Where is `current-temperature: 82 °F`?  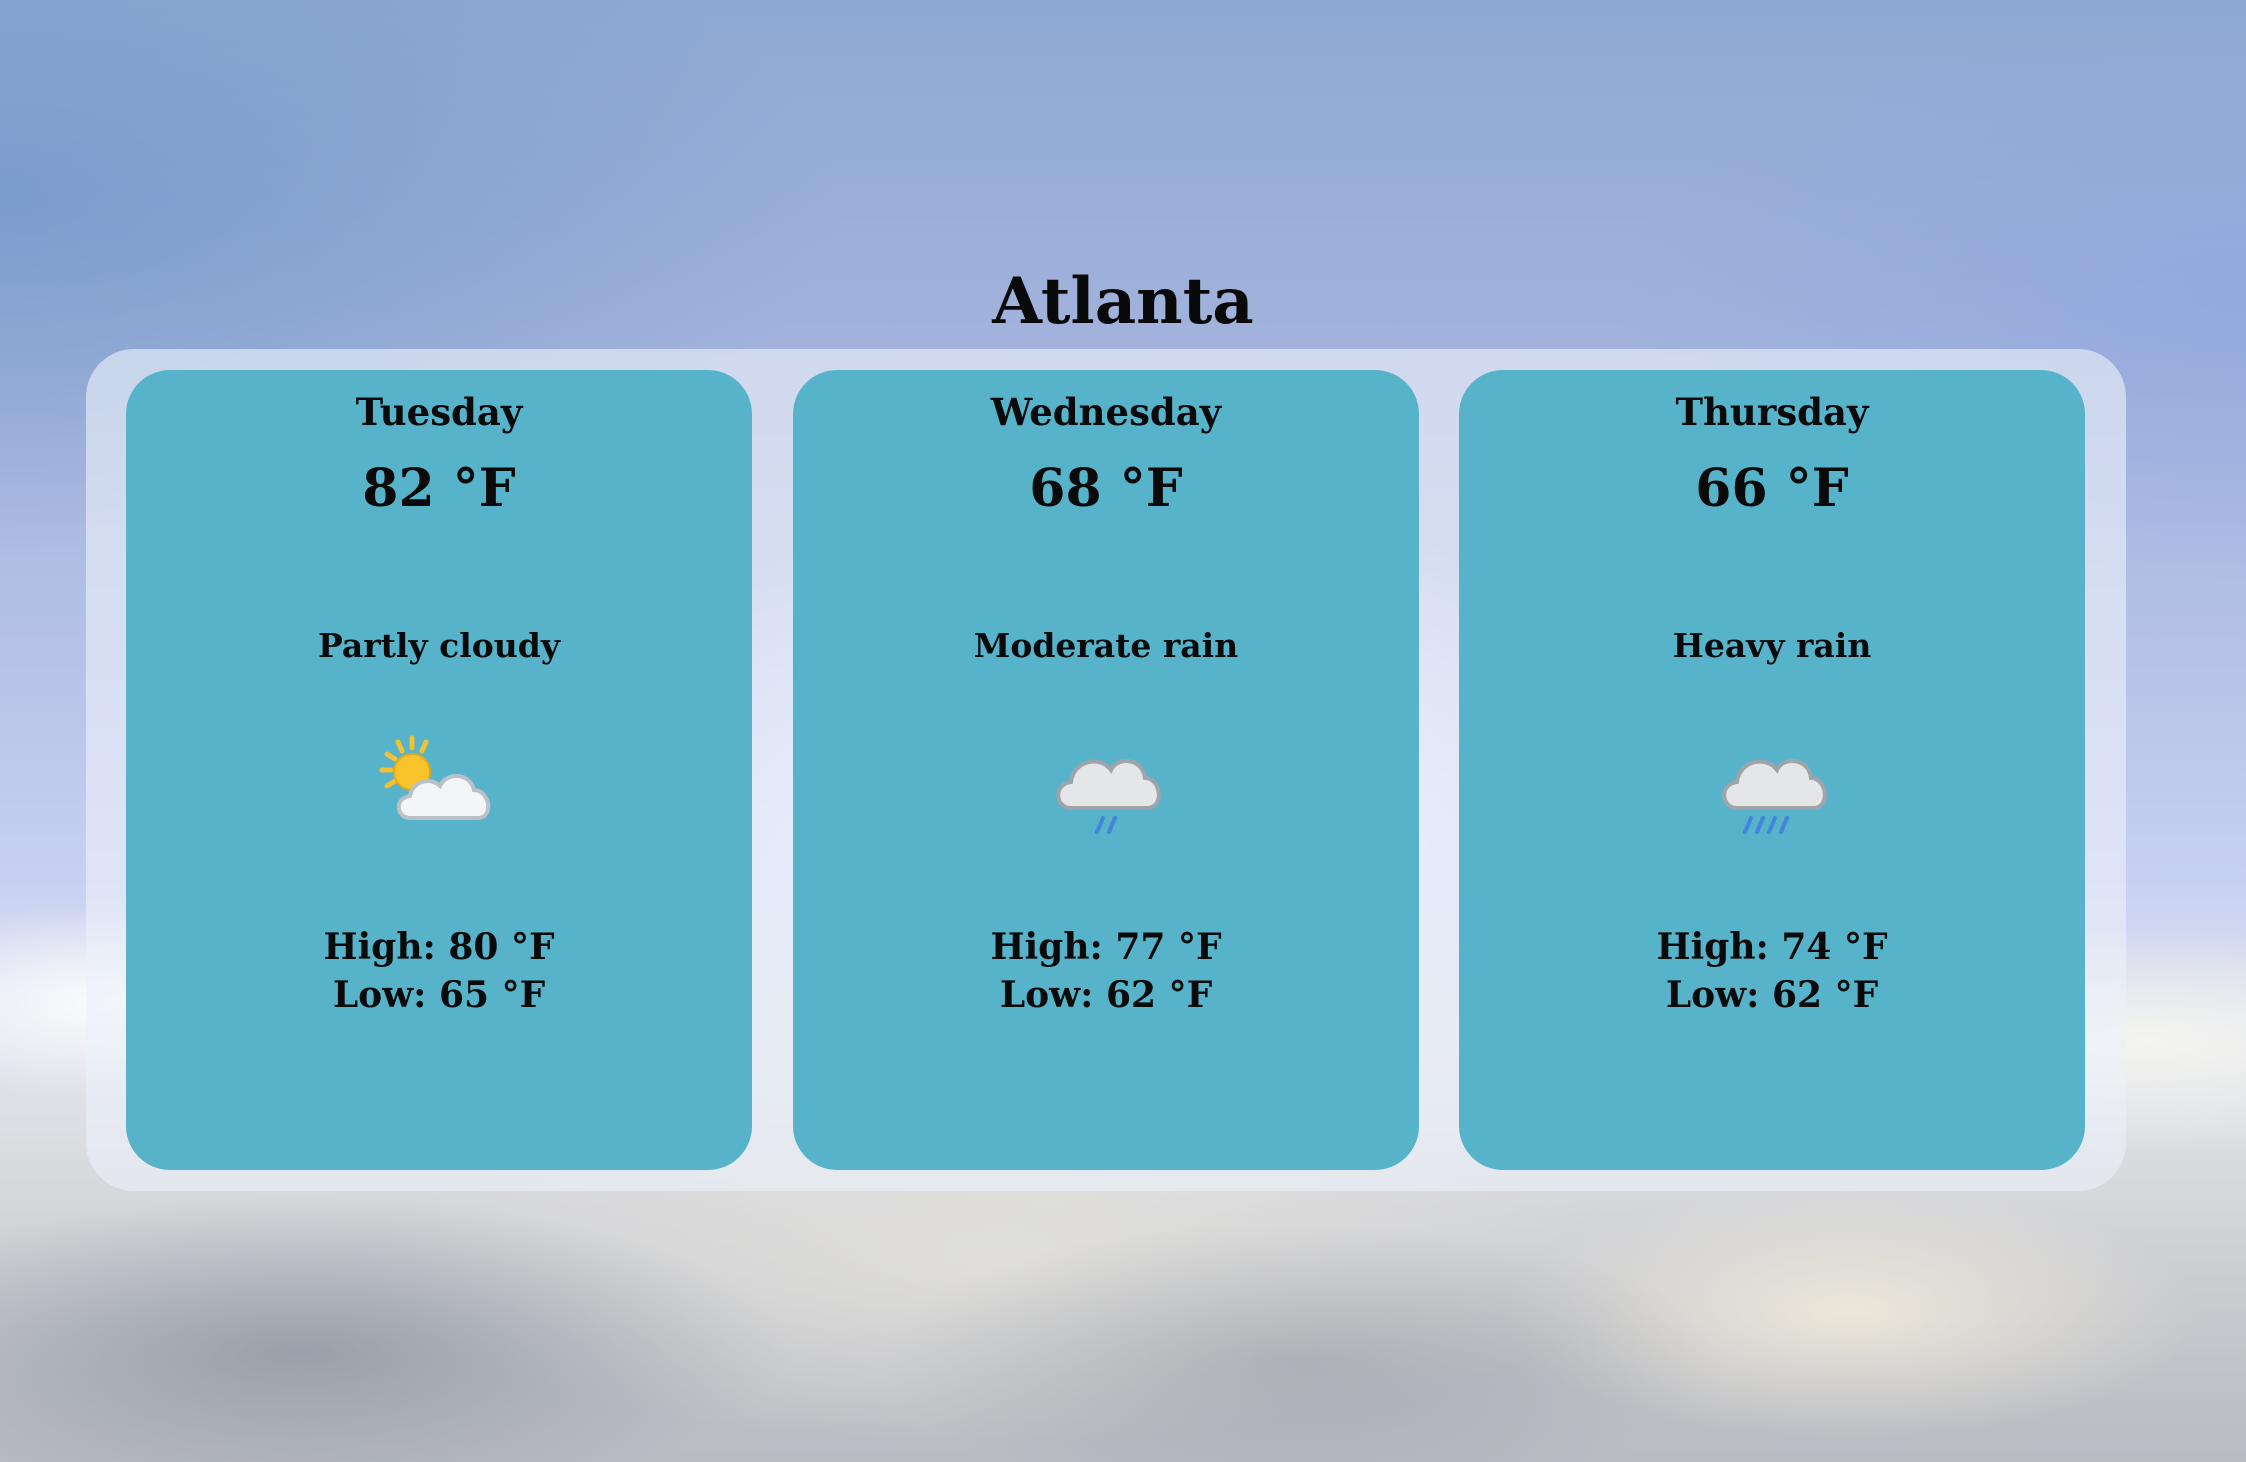 current-temperature: 82 °F is located at coordinates (439, 488).